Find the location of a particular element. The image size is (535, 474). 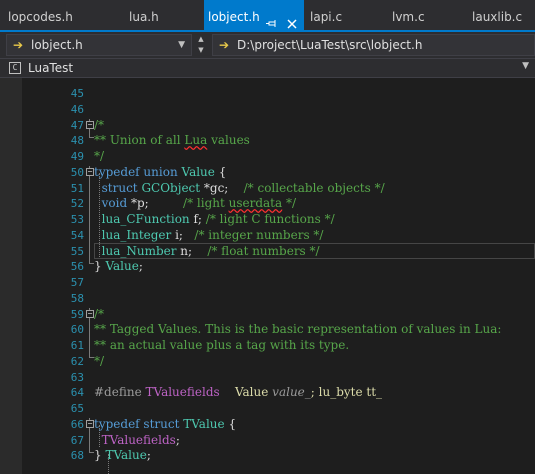

code-text: struct is located at coordinates (161, 423).